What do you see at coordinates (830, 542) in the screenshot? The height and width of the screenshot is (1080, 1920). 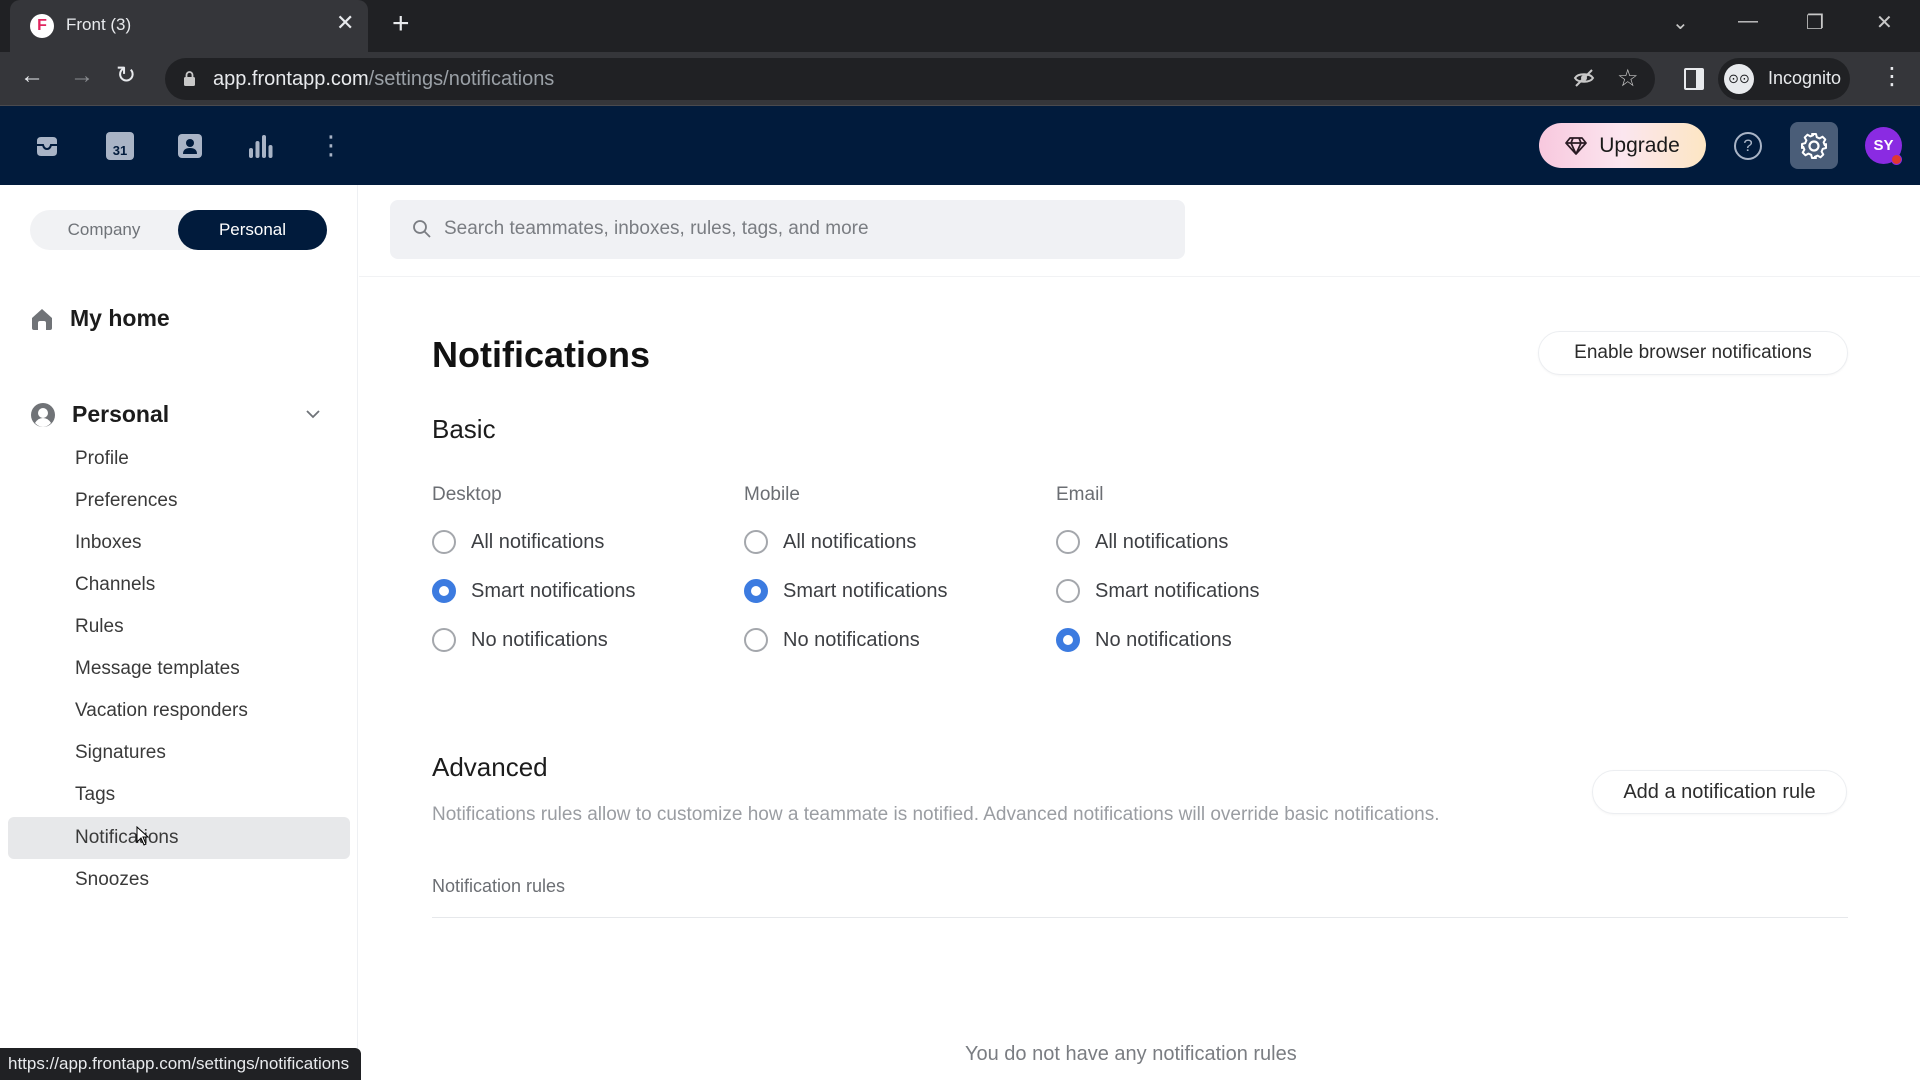 I see `mobile-all-notifications-radio: All notifications` at bounding box center [830, 542].